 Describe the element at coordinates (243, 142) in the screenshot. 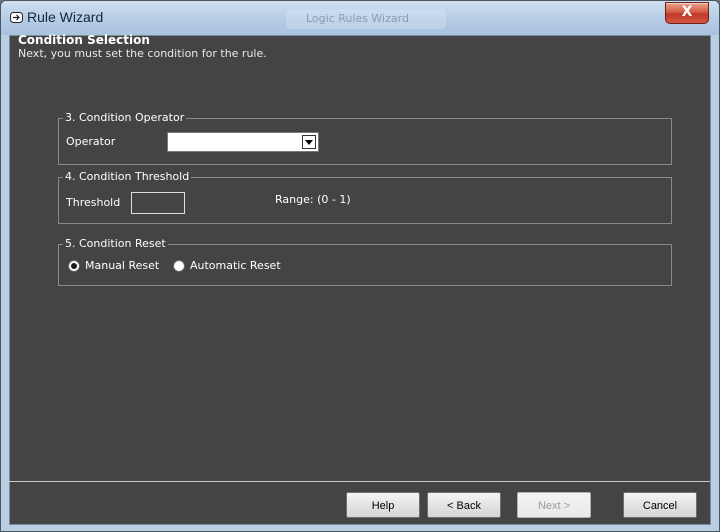

I see `operator-dropdown` at that location.